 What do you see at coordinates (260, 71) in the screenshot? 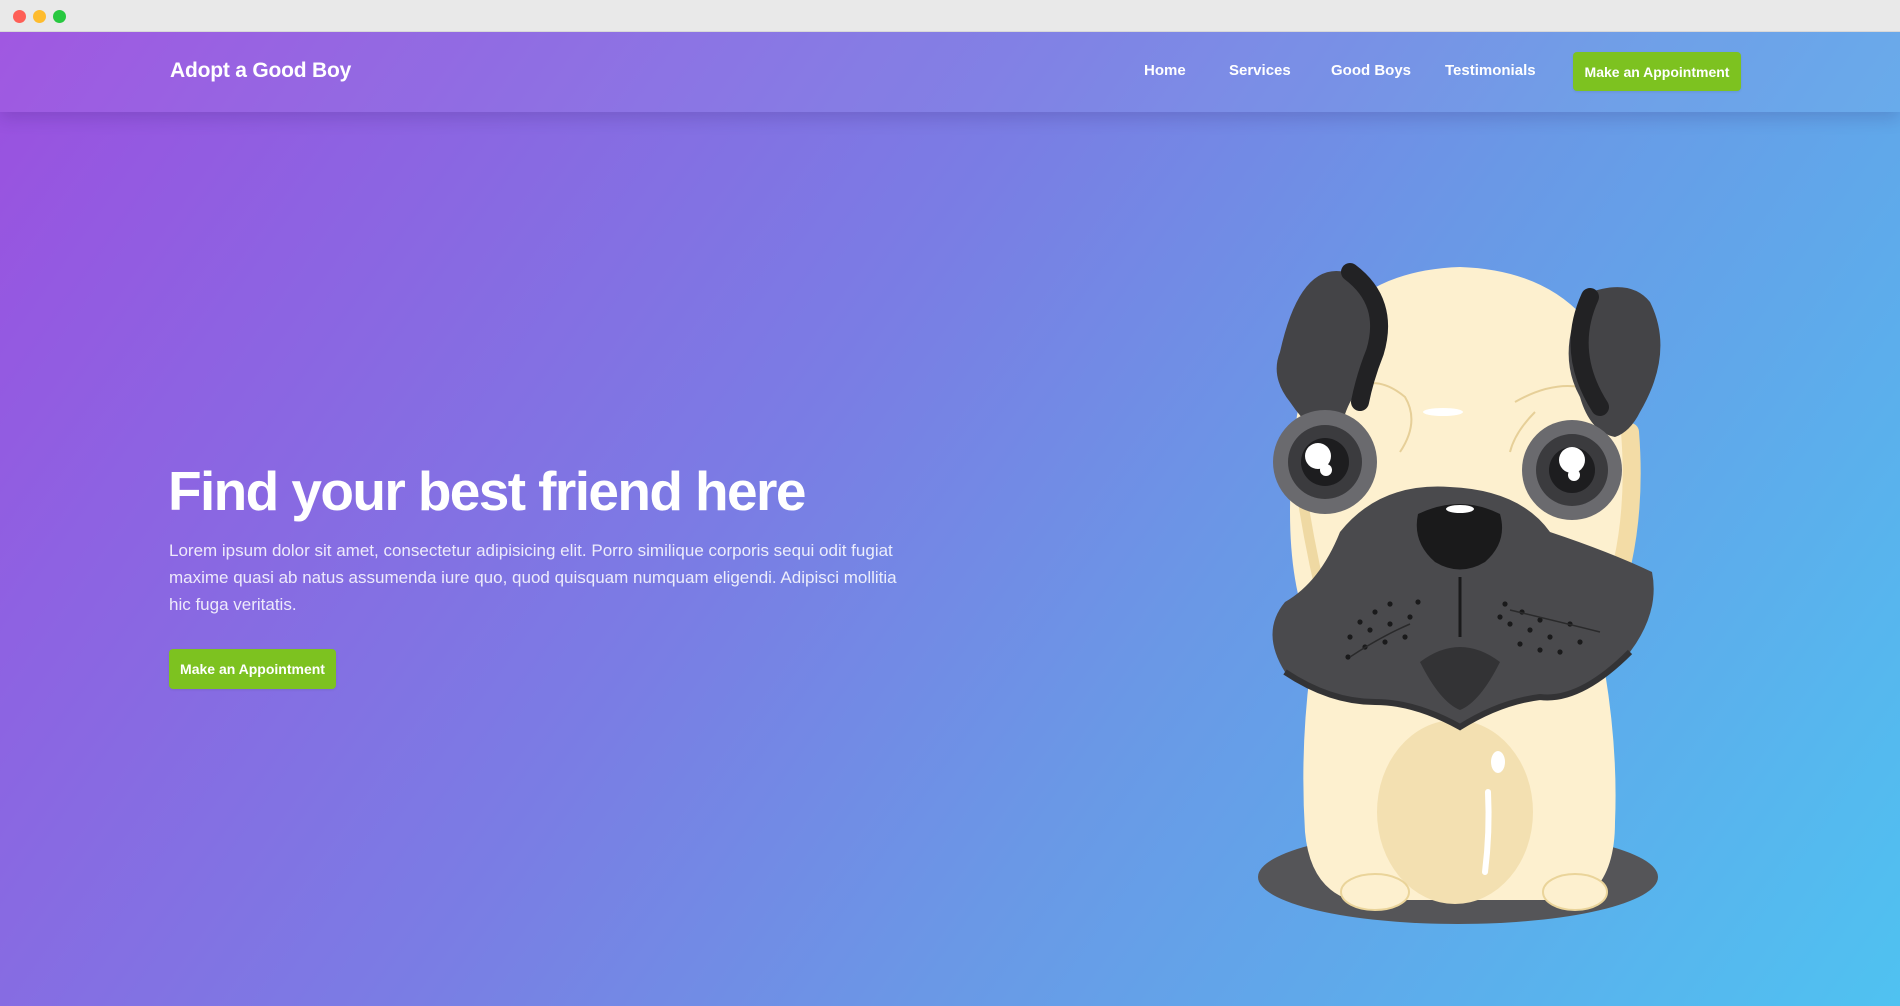
I see `brand-logo-text: Adopt a Good Boy` at bounding box center [260, 71].